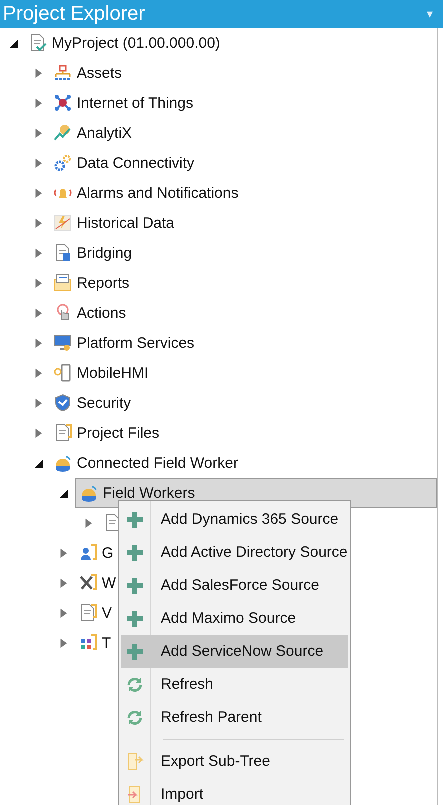 The image size is (443, 805). I want to click on tree-item: Alarms and Notifications, so click(144, 193).